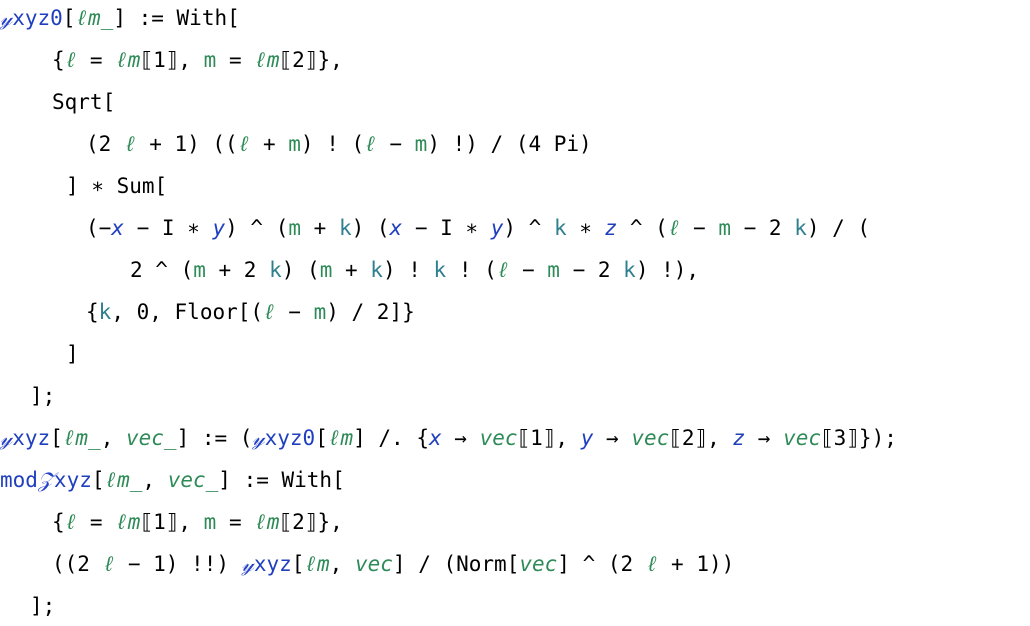 This screenshot has height=626, width=1030. I want to click on code-line-13: {ℓ = ℓm⟦1⟧, m = ℓm⟦2⟧},, so click(171, 522).